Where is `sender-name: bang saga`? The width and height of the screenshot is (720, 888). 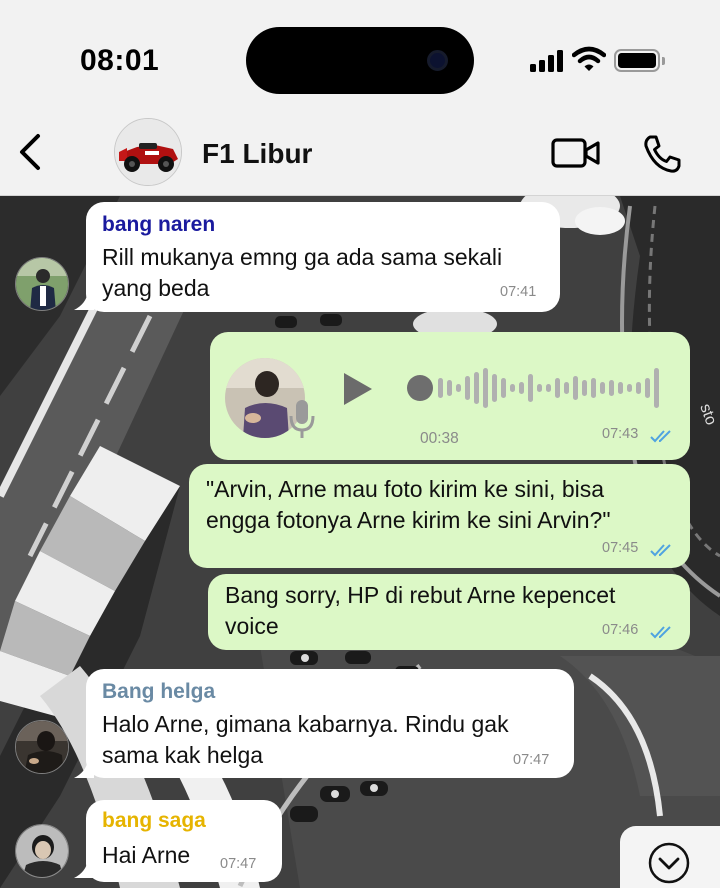
sender-name: bang saga is located at coordinates (154, 821).